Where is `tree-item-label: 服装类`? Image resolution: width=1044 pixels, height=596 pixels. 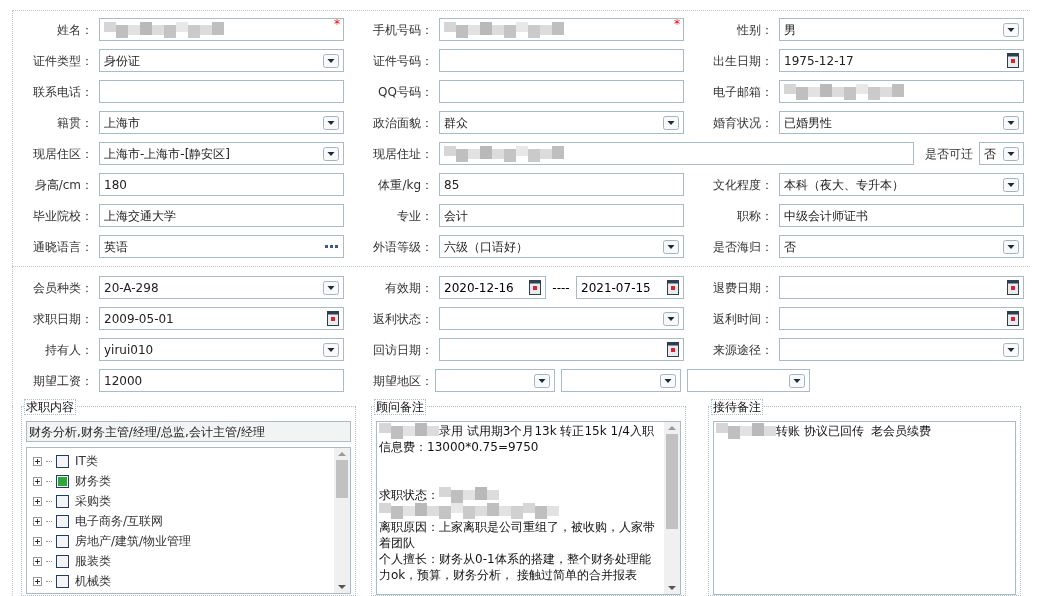 tree-item-label: 服装类 is located at coordinates (93, 561).